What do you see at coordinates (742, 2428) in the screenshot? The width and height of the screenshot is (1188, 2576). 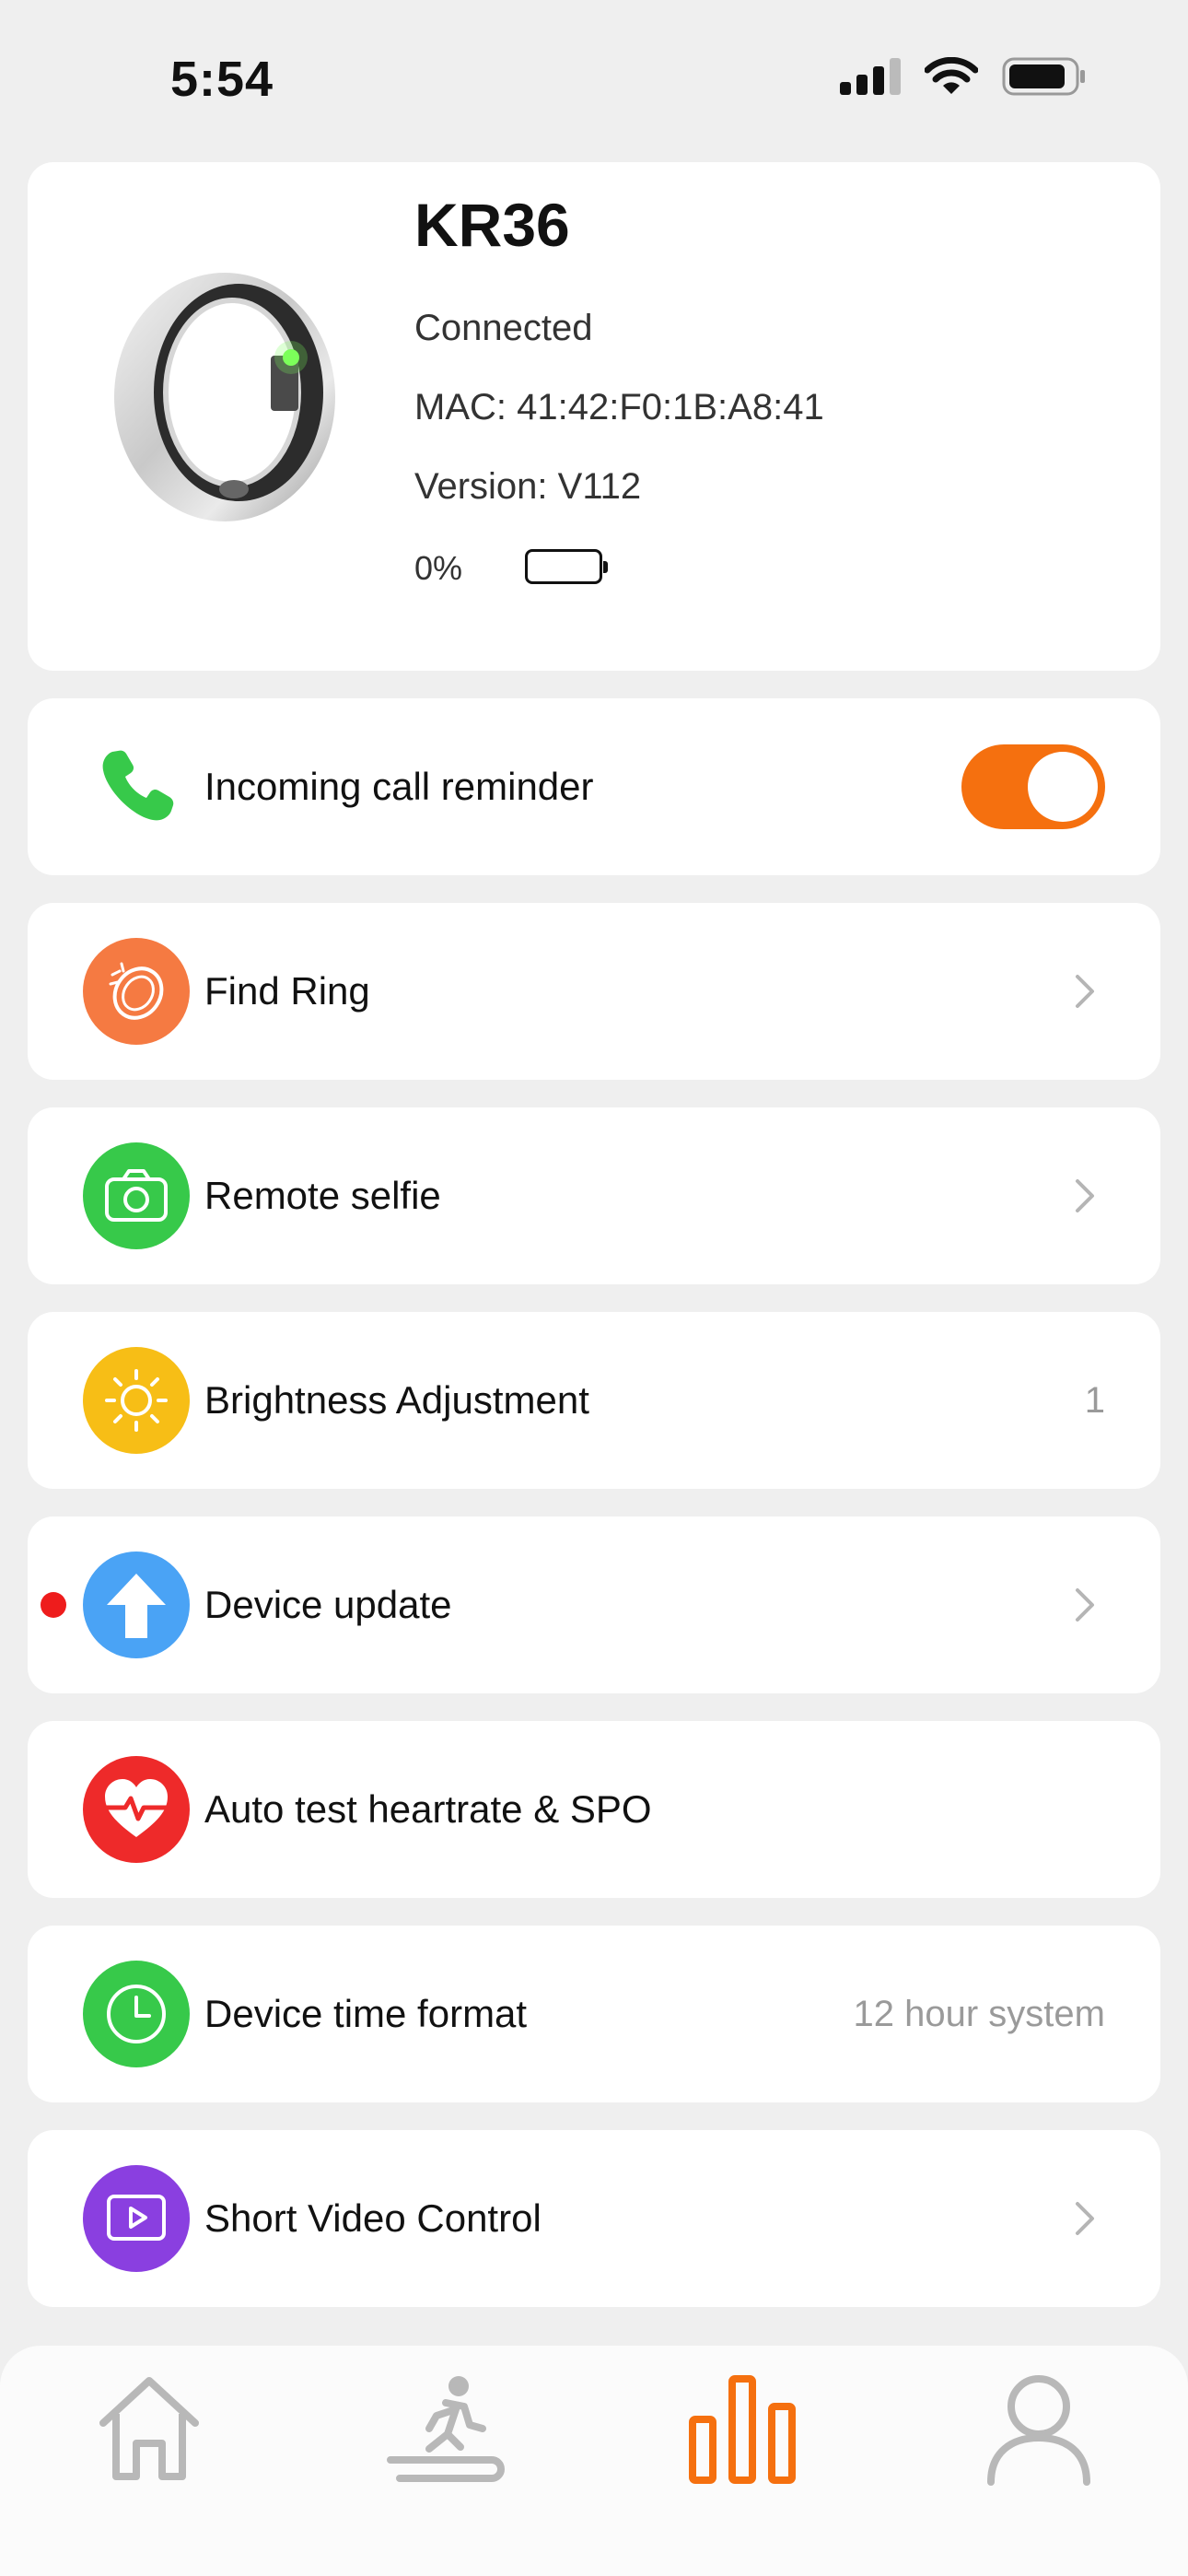 I see `stats-icon` at bounding box center [742, 2428].